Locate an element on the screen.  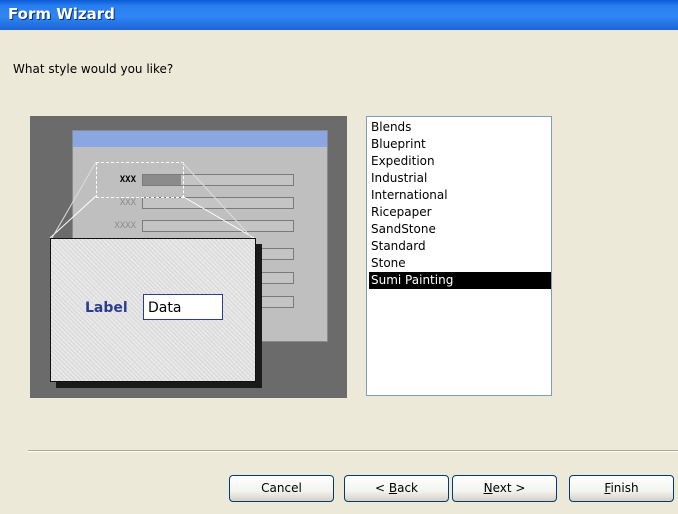
next-label: ext > is located at coordinates (509, 488).